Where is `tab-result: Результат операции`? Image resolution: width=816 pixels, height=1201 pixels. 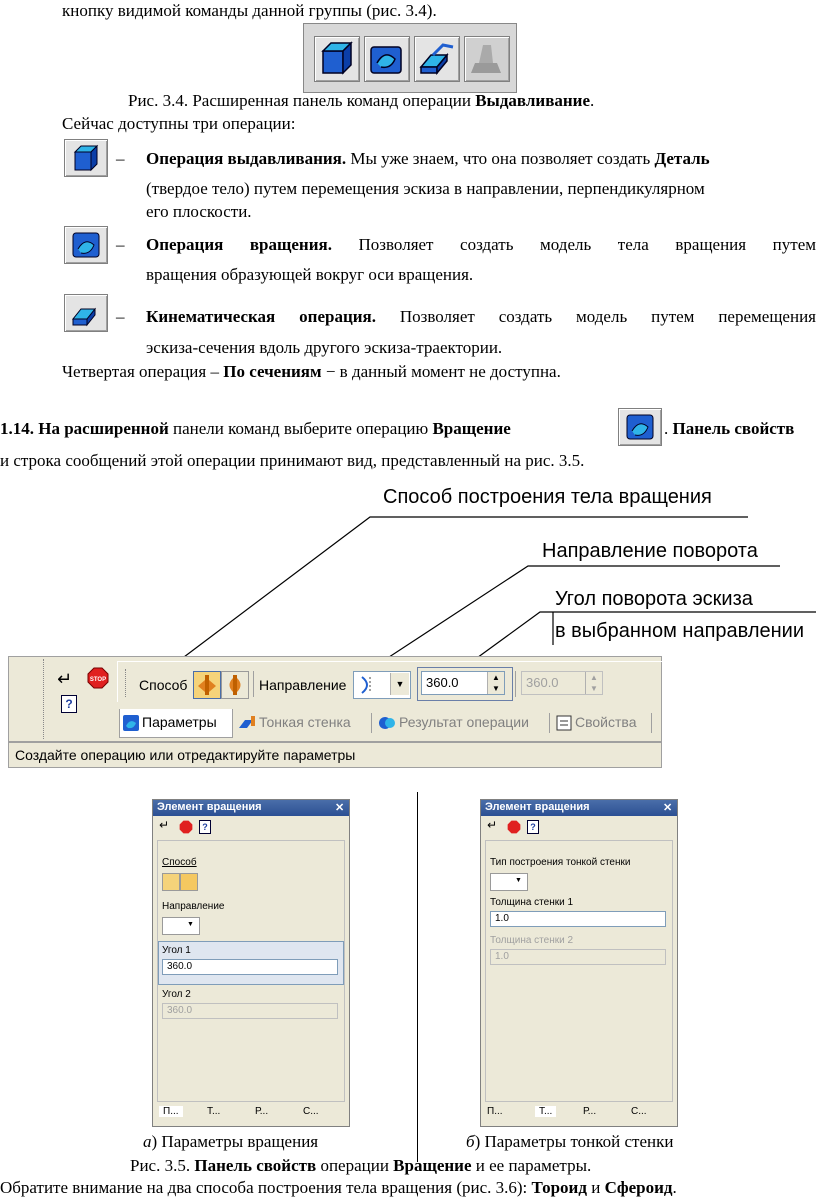 tab-result: Результат операции is located at coordinates (460, 723).